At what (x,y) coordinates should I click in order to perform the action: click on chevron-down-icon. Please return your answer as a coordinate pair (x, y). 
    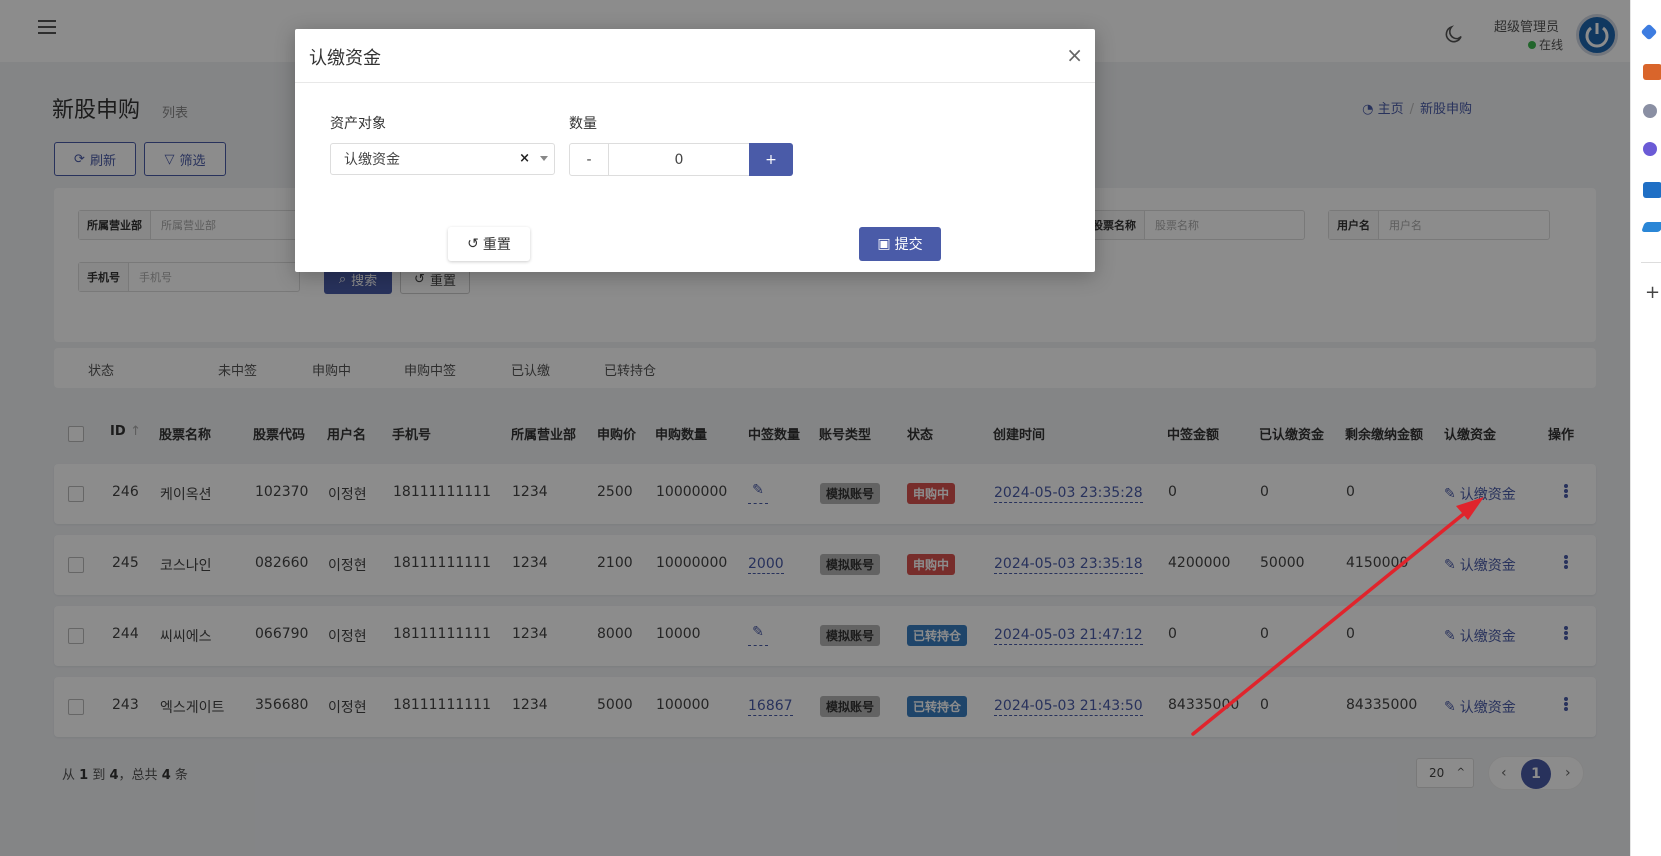
    Looking at the image, I should click on (544, 158).